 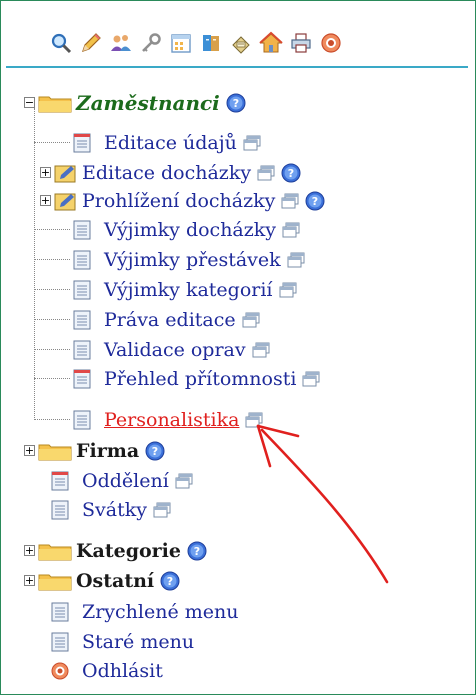 I want to click on annotation-arrow, so click(x=322, y=504).